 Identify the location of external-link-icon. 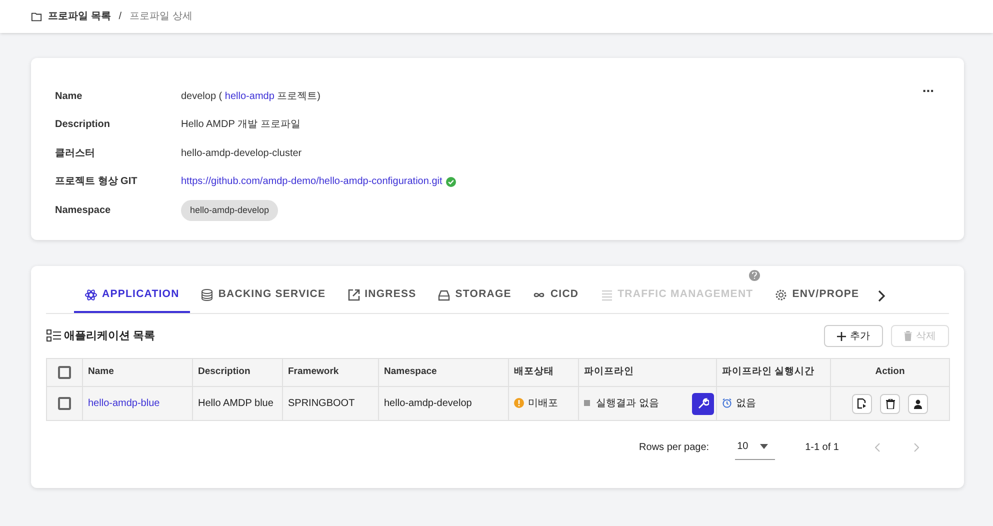
(354, 295).